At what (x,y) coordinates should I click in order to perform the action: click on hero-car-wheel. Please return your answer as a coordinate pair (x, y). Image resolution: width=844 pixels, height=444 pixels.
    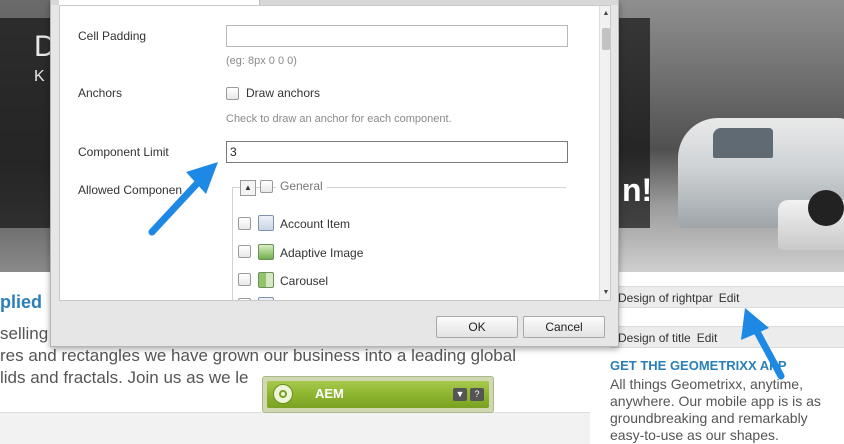
    Looking at the image, I should click on (826, 208).